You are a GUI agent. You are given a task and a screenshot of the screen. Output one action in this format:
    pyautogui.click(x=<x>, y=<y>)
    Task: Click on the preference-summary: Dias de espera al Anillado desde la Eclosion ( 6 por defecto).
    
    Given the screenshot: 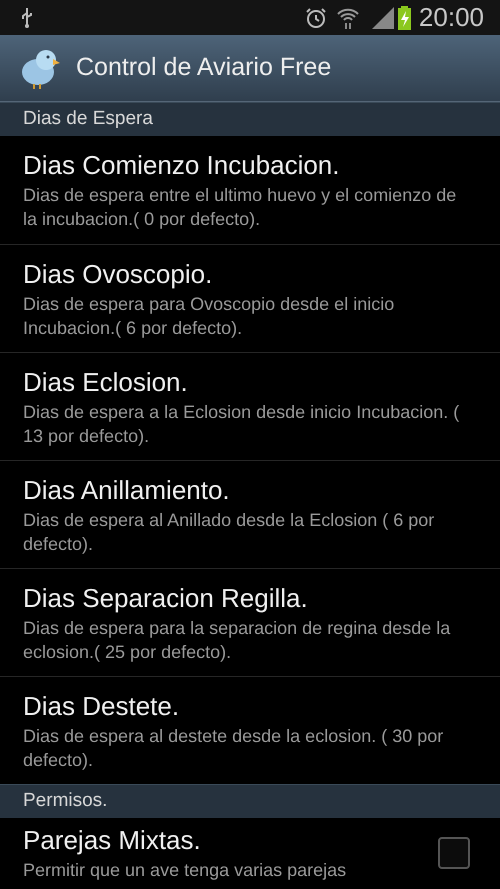 What is the action you would take?
    pyautogui.click(x=229, y=532)
    